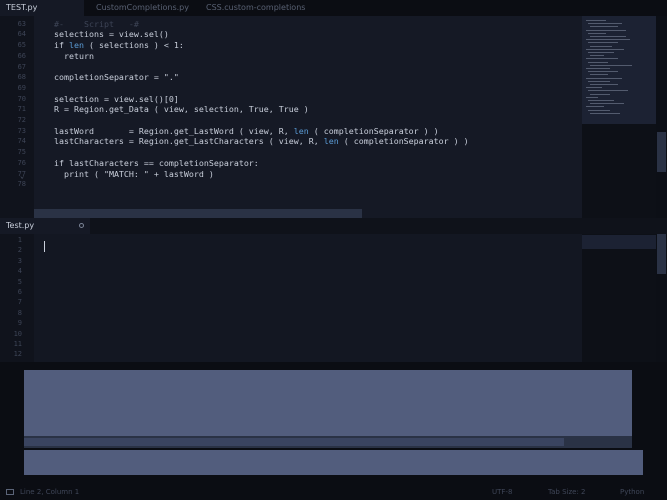 Image resolution: width=667 pixels, height=500 pixels. What do you see at coordinates (21, 77) in the screenshot?
I see `line-number: 68` at bounding box center [21, 77].